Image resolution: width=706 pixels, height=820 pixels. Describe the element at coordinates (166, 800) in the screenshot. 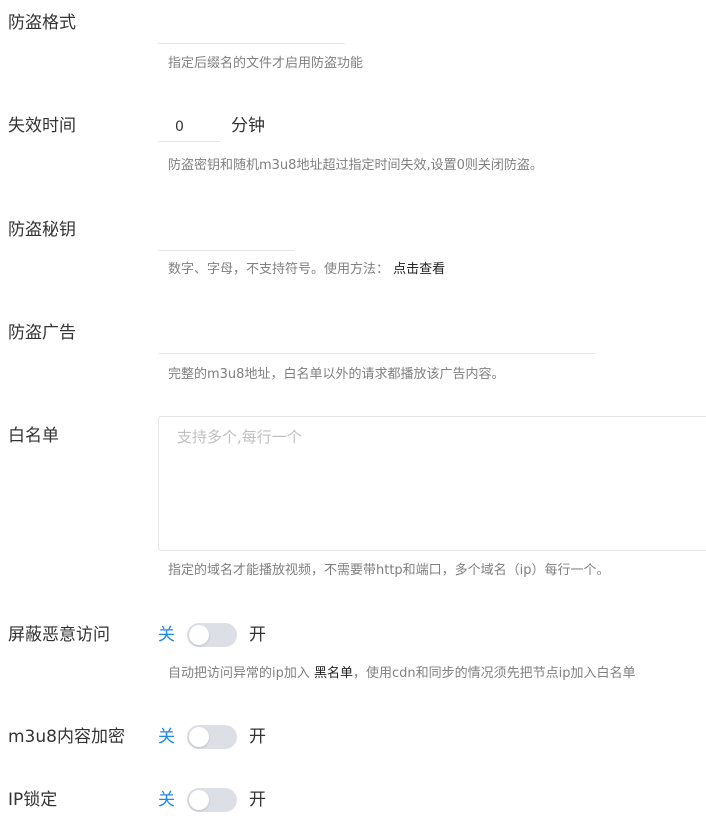

I see `ip-lock-off-label: 关` at that location.